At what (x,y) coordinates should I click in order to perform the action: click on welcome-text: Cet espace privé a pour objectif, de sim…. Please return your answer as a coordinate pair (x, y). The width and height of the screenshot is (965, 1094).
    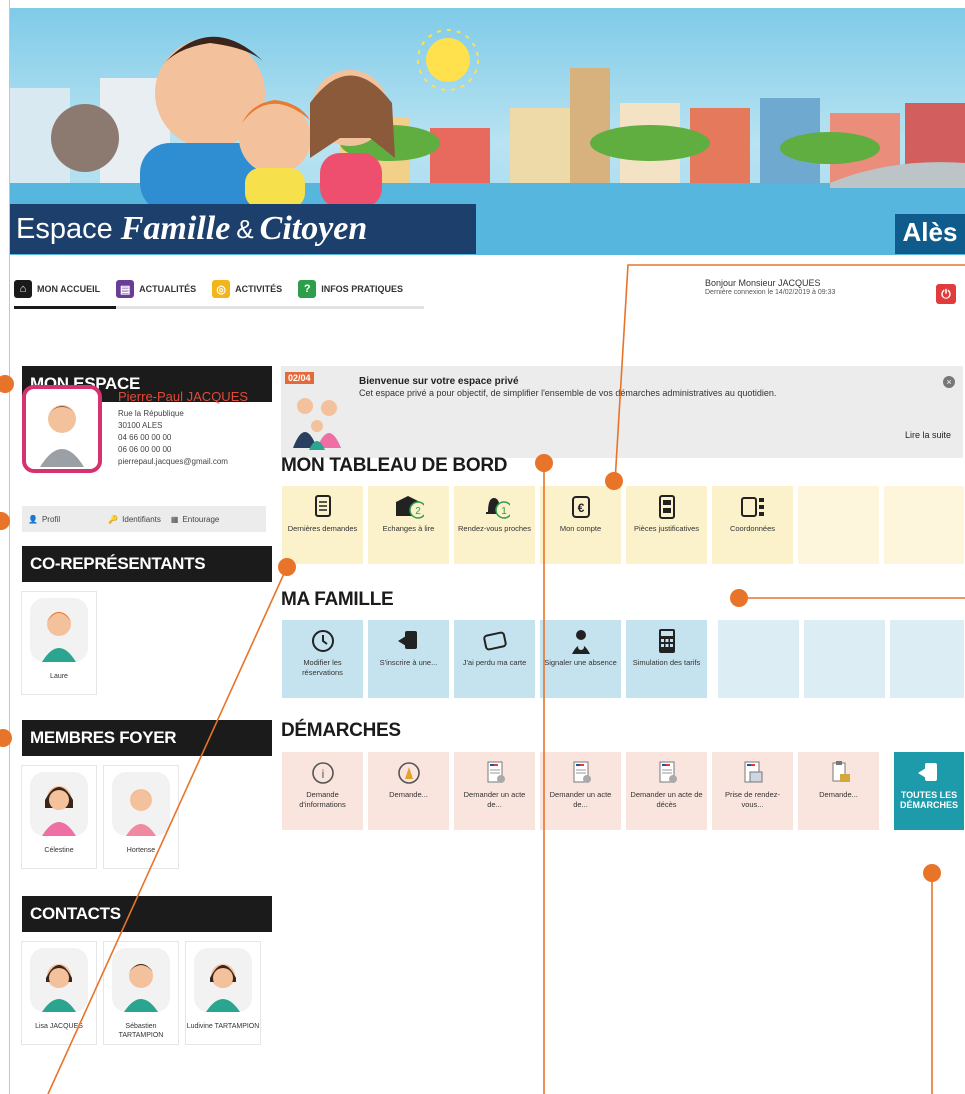
    Looking at the image, I should click on (568, 393).